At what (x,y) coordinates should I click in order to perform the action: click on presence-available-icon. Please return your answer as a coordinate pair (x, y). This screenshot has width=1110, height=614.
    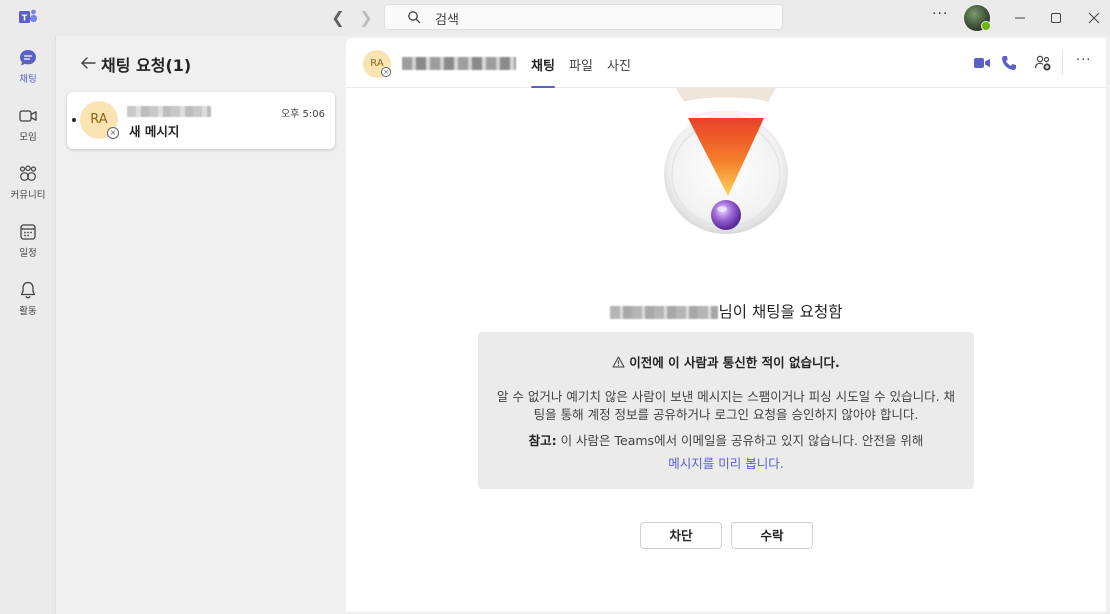
    Looking at the image, I should click on (986, 26).